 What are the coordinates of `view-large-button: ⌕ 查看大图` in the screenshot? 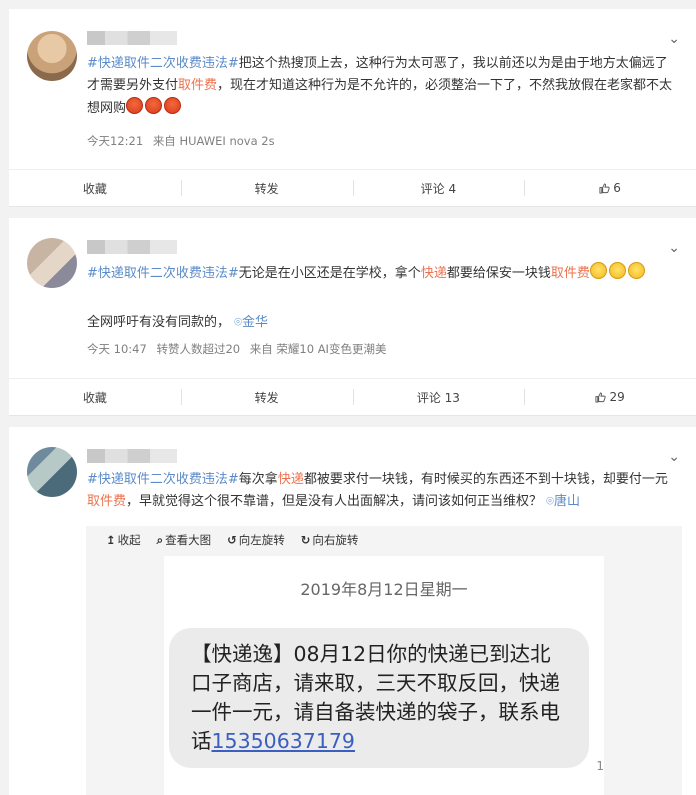 It's located at (184, 540).